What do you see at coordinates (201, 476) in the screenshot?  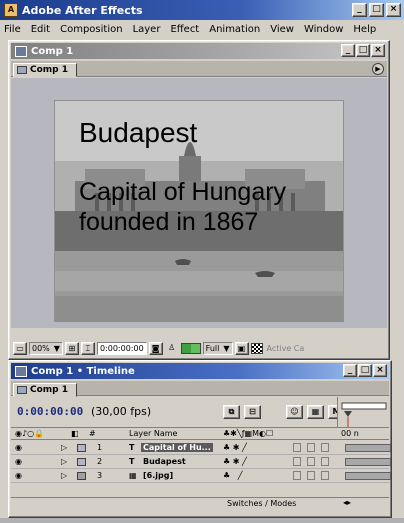 I see `layer-row-3: ◉ ▷ 3 ▦ [6.jpg] ♣ ╱` at bounding box center [201, 476].